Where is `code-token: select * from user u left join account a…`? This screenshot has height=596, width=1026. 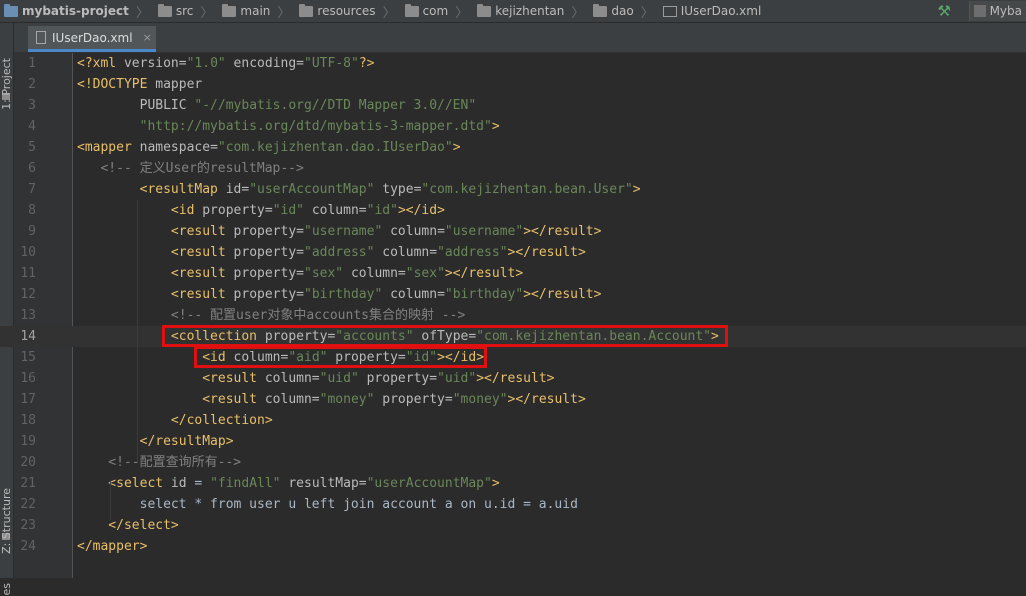
code-token: select * from user u left join account a… is located at coordinates (327, 504).